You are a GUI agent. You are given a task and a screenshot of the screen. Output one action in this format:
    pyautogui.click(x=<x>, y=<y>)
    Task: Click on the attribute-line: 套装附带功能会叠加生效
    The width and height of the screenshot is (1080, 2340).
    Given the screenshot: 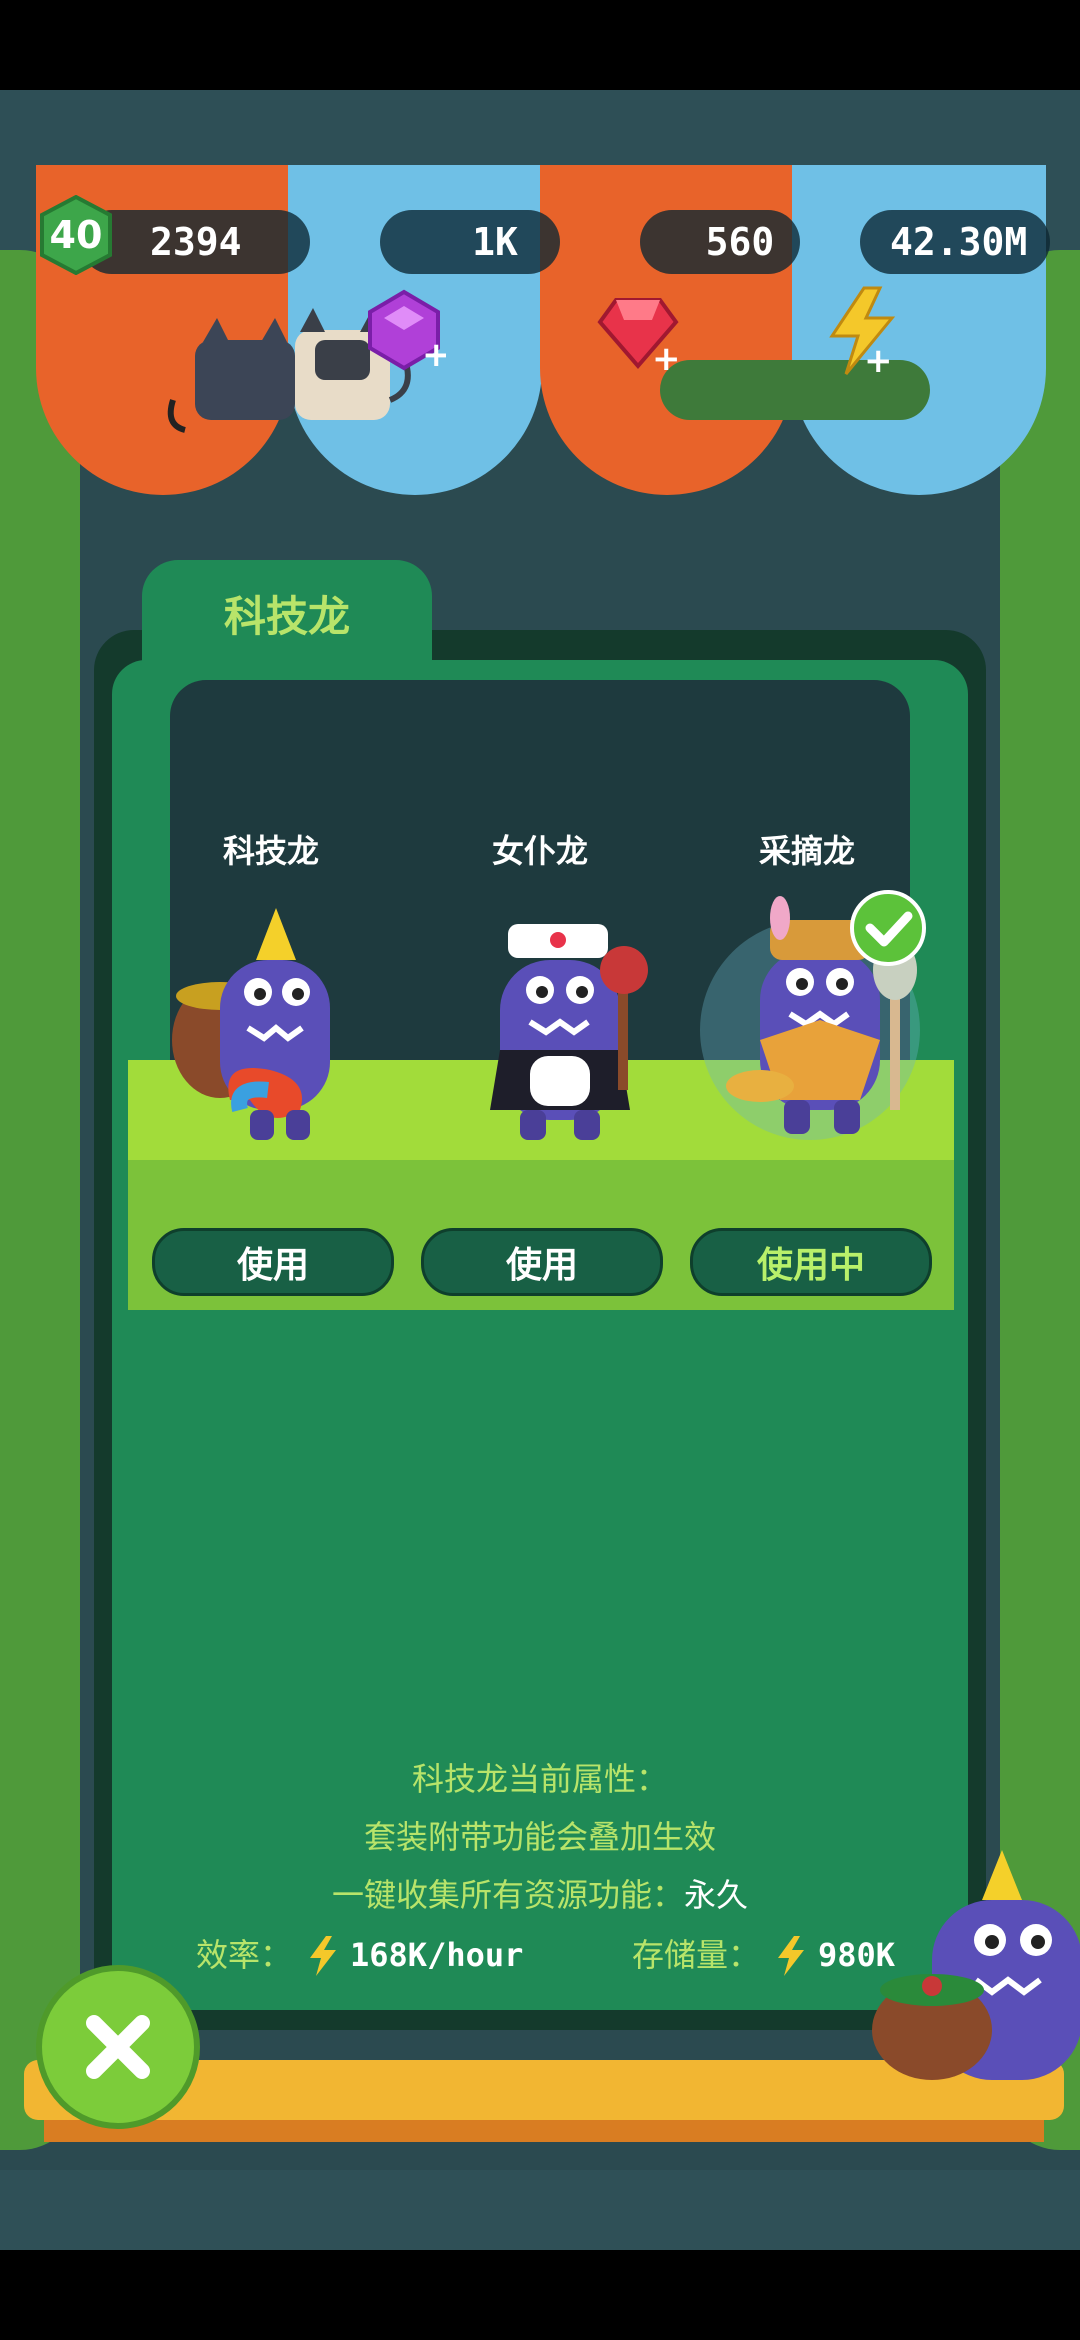 What is the action you would take?
    pyautogui.click(x=539, y=1837)
    